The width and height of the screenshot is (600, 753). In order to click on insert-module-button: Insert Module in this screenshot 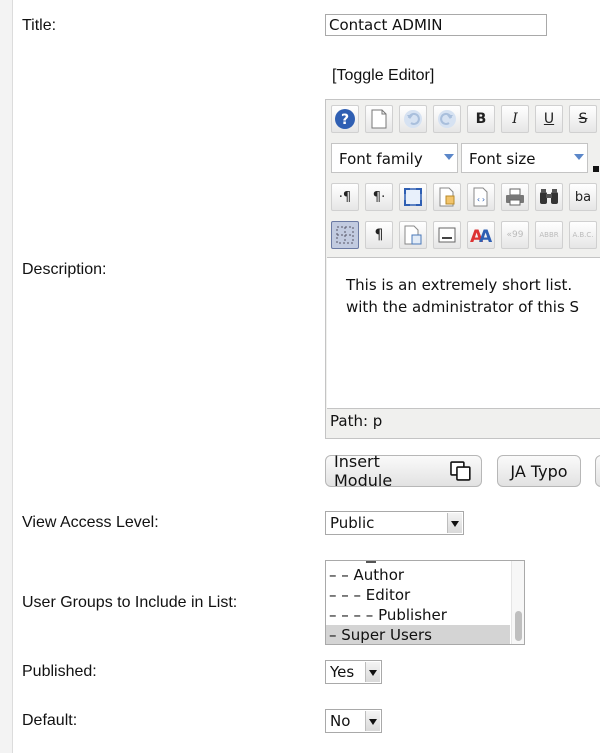, I will do `click(403, 471)`.